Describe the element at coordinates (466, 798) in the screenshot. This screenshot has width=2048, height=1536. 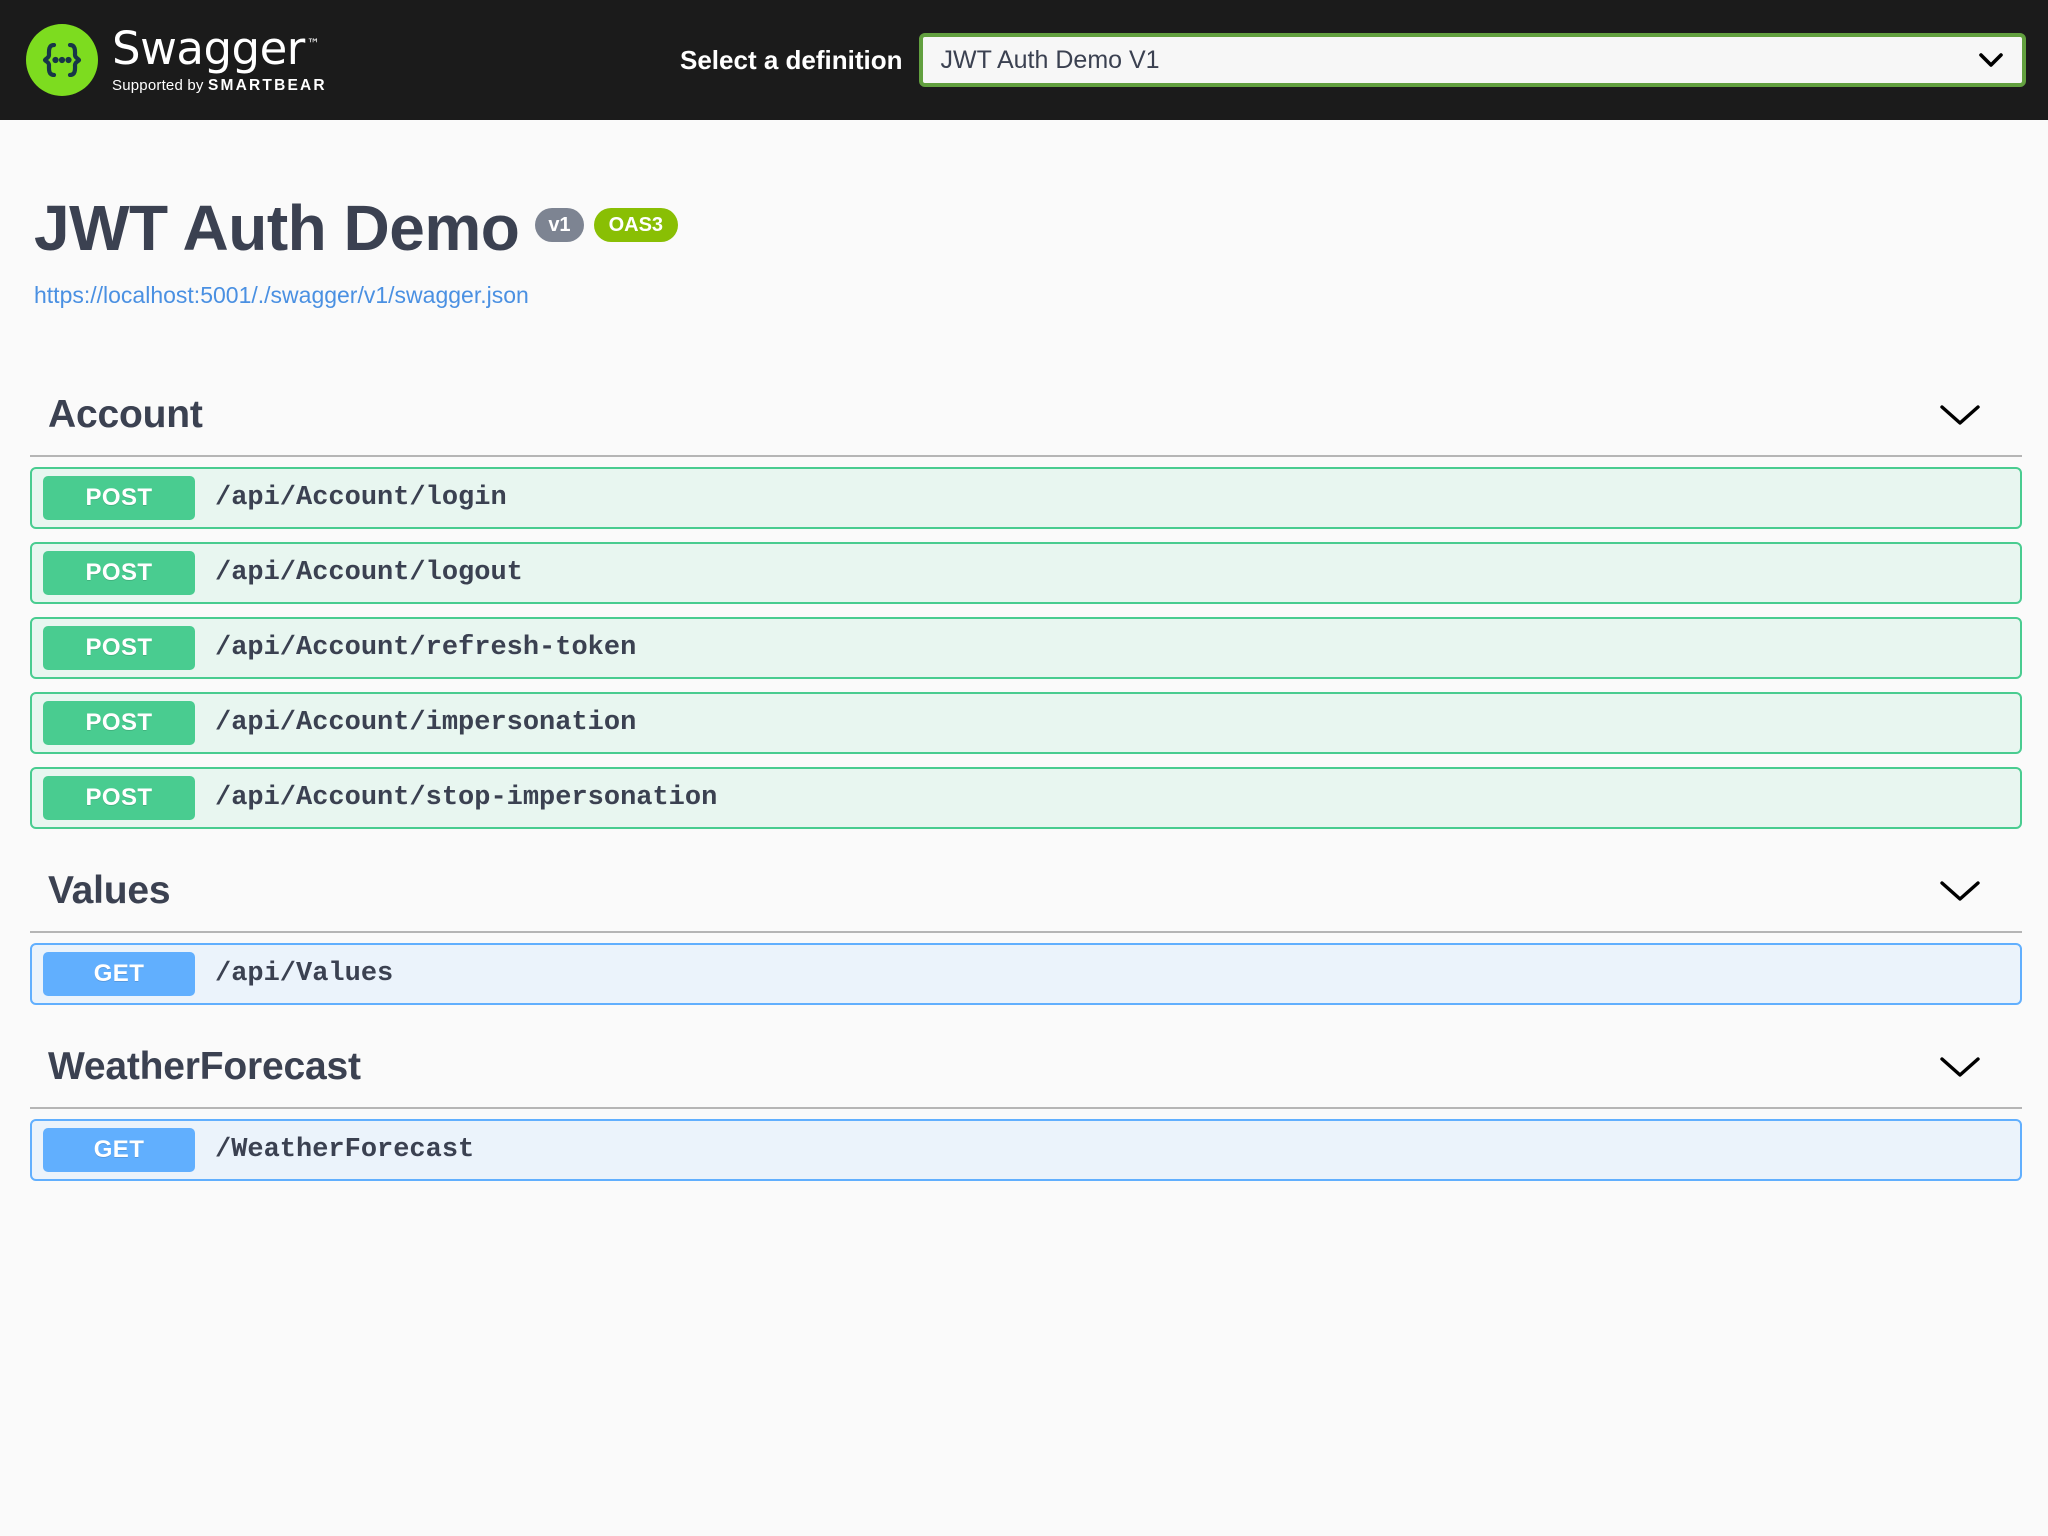
I see `operation-path: /api/Account/stop-impersonation` at that location.